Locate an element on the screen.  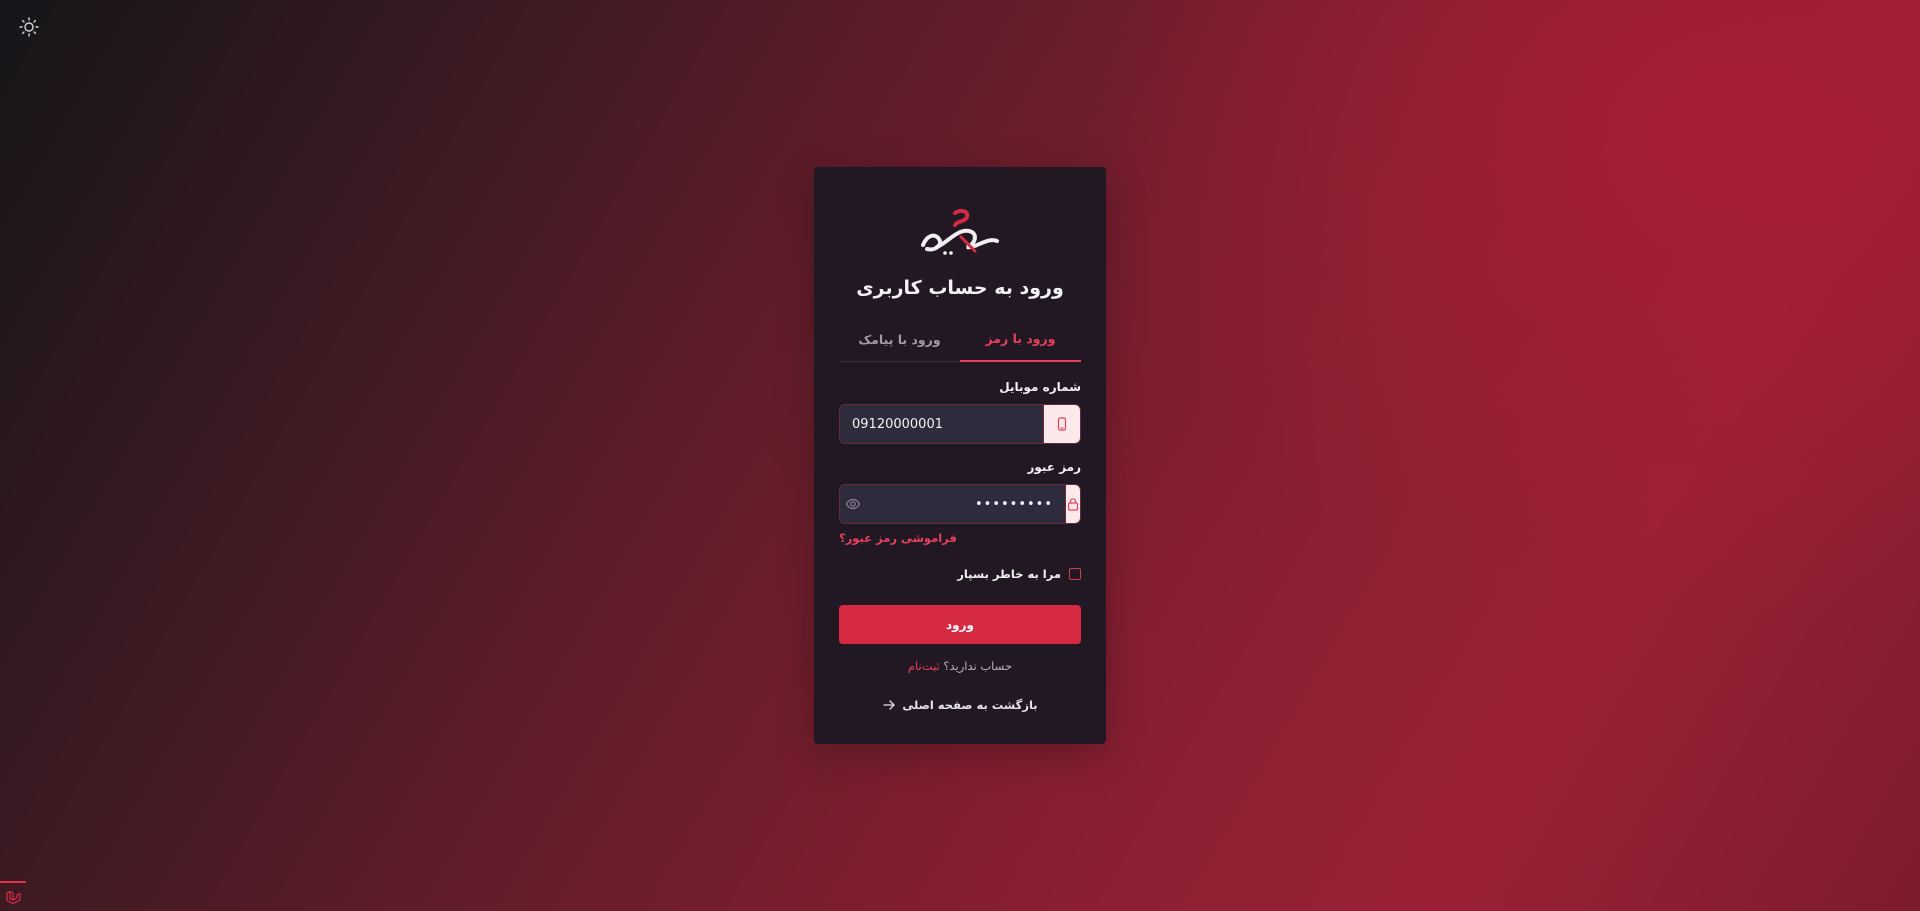
mobile-input is located at coordinates (941, 424).